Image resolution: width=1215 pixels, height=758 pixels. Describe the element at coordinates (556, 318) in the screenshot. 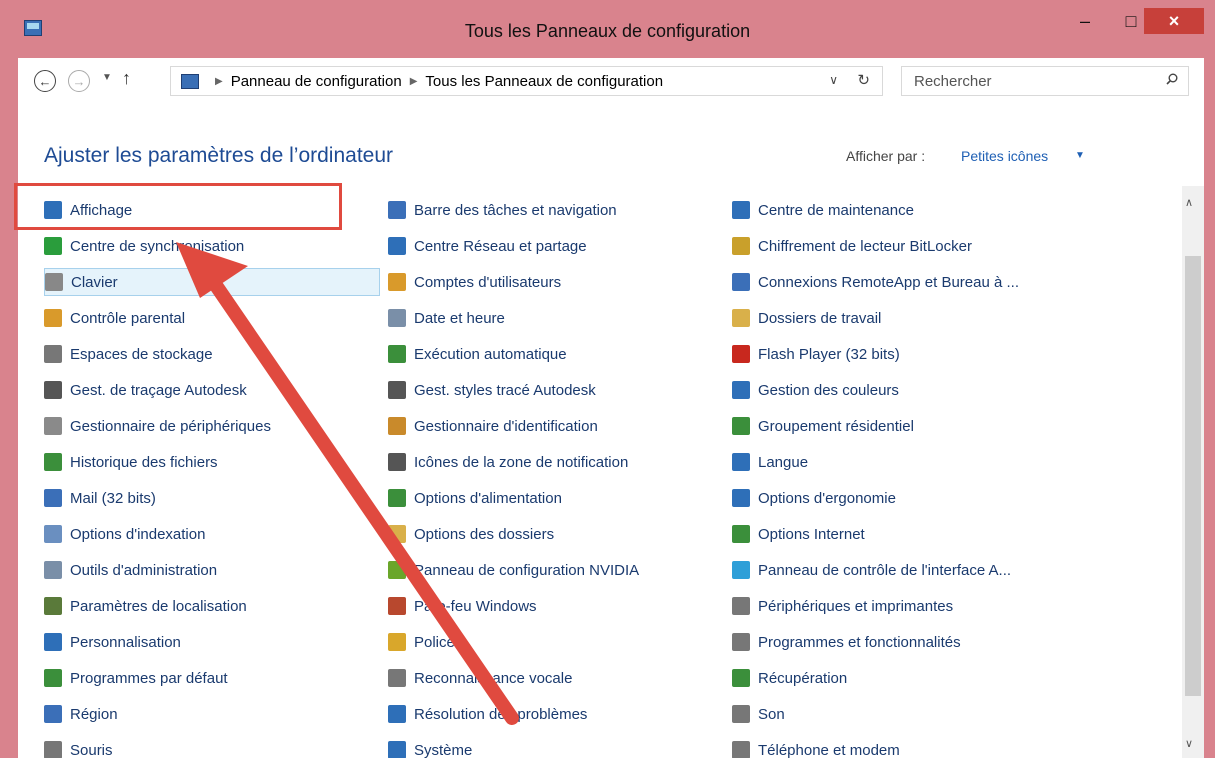

I see `control-panel-item: Date et heure` at that location.